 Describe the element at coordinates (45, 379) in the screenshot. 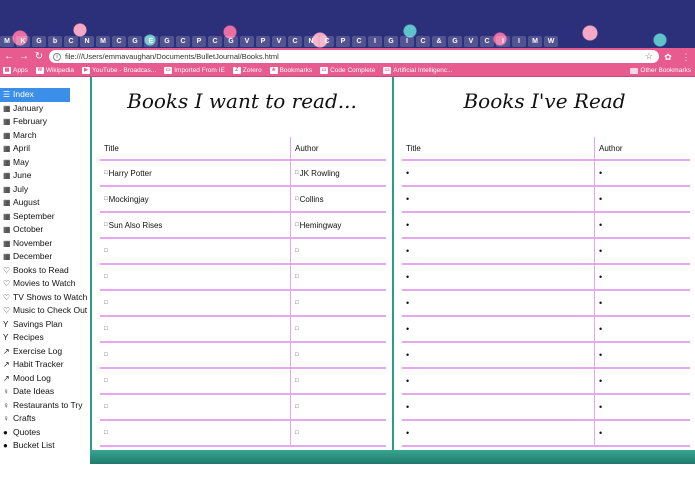

I see `sidebar-item-mood-log: ↗ Mood Log` at that location.